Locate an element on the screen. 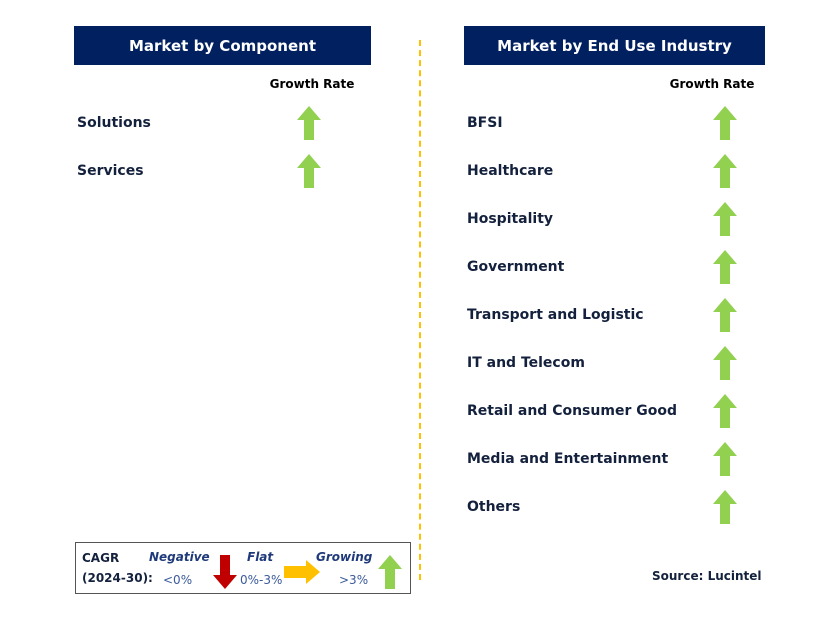 The height and width of the screenshot is (626, 829). legend-negative: Negative is located at coordinates (179, 557).